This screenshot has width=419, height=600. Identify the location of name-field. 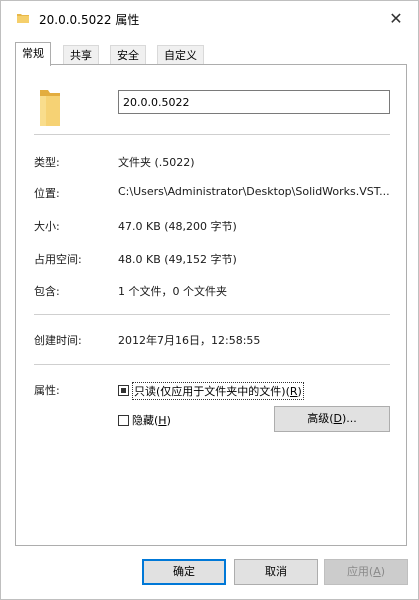
(254, 102).